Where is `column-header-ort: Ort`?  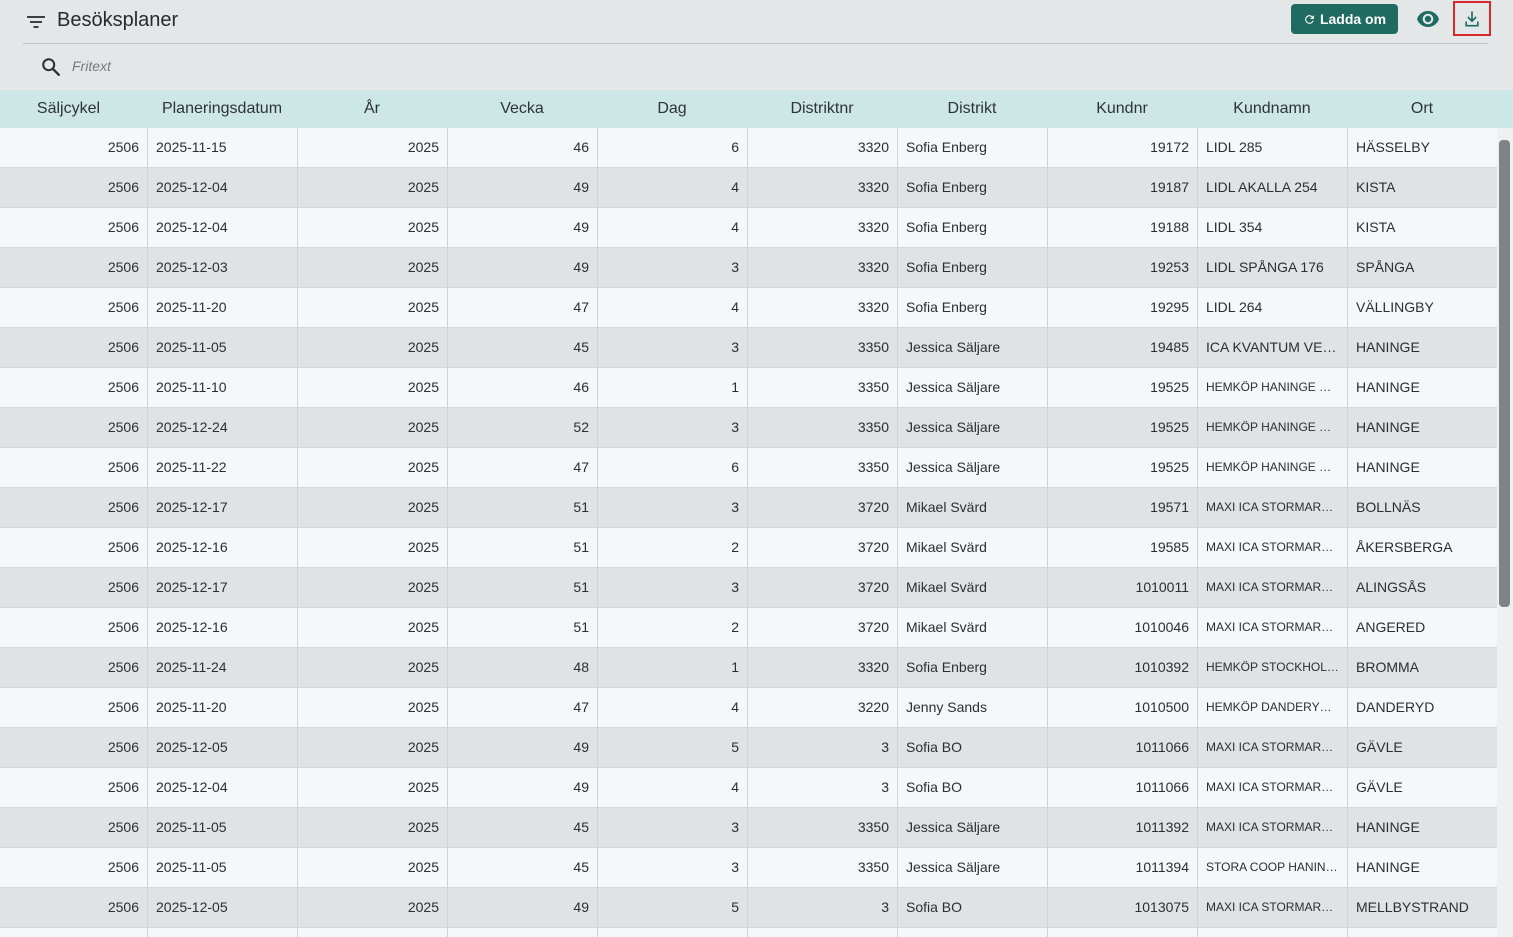 column-header-ort: Ort is located at coordinates (1422, 109).